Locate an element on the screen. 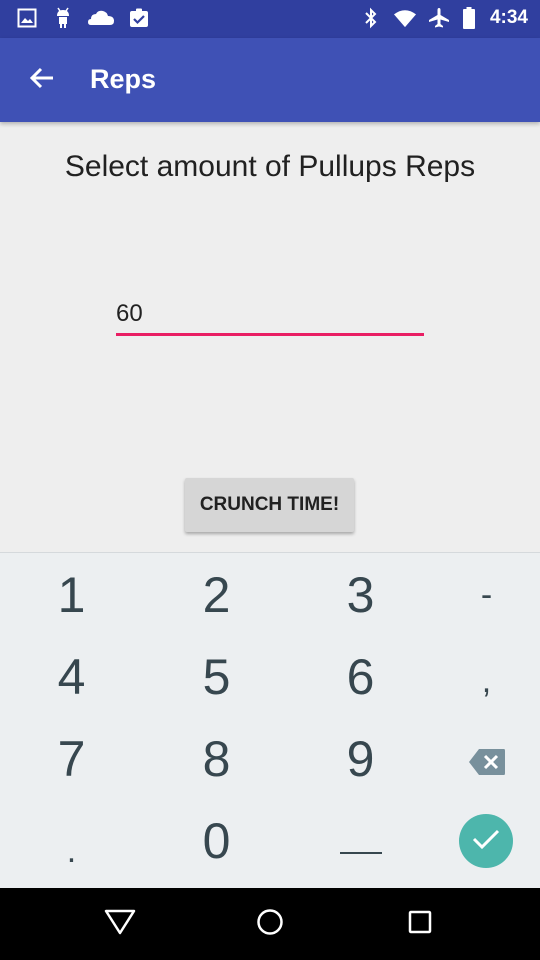 The height and width of the screenshot is (960, 540). key-5: 5 is located at coordinates (216, 677).